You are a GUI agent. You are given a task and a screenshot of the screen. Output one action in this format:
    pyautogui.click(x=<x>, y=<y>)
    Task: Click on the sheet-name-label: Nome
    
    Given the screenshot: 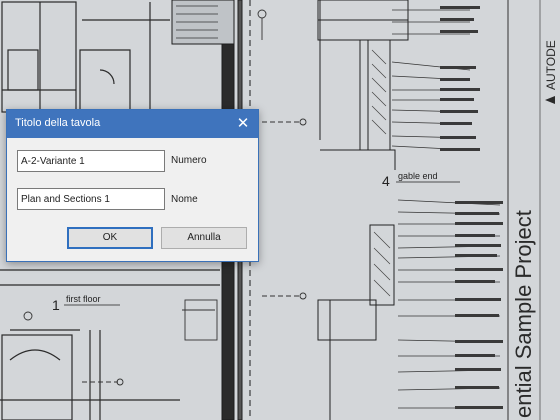 What is the action you would take?
    pyautogui.click(x=184, y=199)
    